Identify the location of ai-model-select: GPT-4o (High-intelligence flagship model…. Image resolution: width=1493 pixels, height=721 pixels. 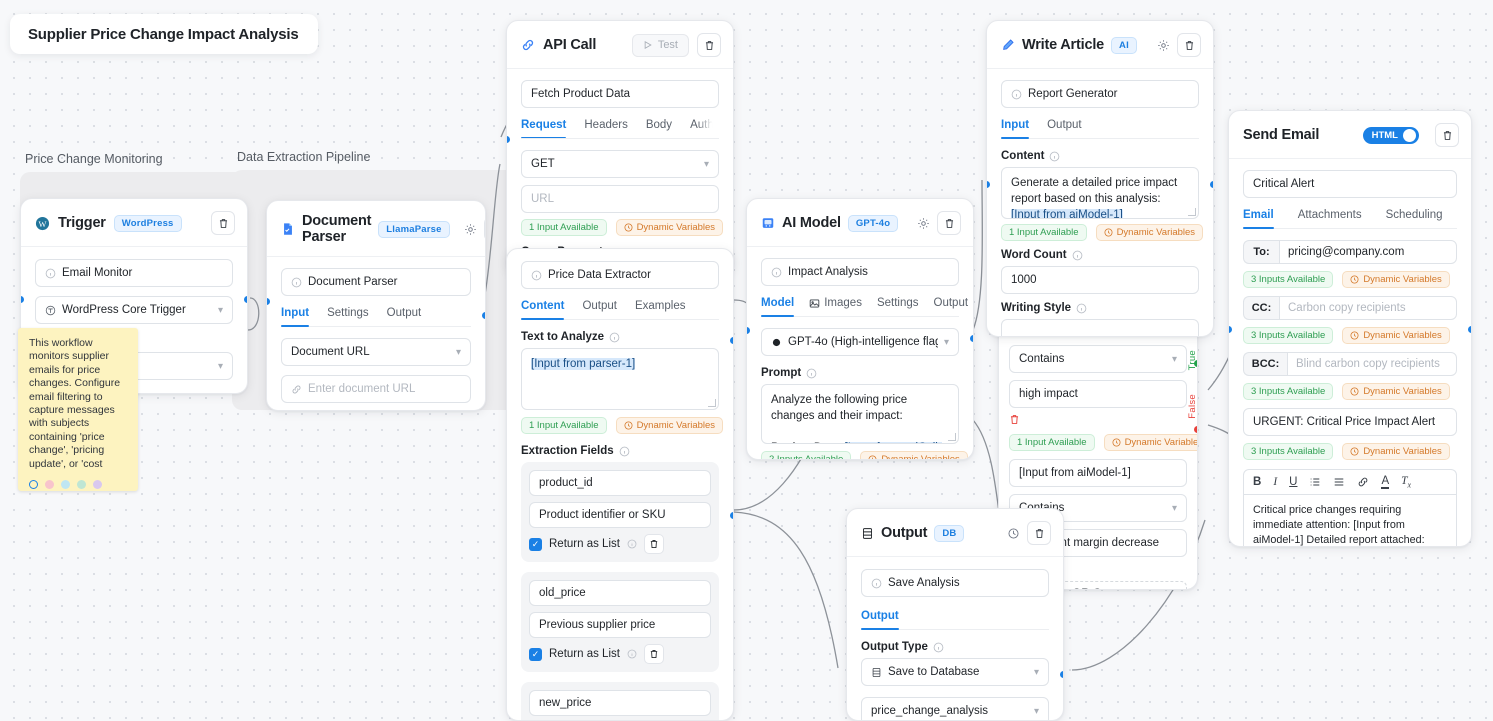
(860, 342).